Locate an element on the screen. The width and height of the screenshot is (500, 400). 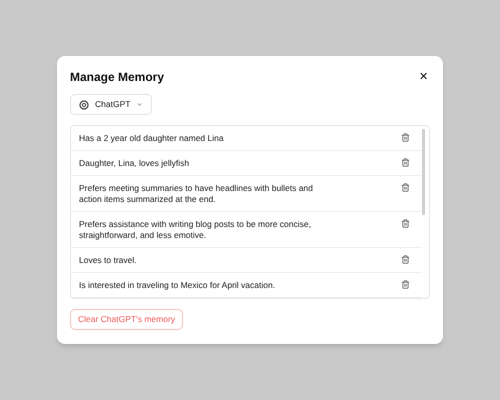
memory-text: Daughter, Lina, loves jellyfish is located at coordinates (134, 163).